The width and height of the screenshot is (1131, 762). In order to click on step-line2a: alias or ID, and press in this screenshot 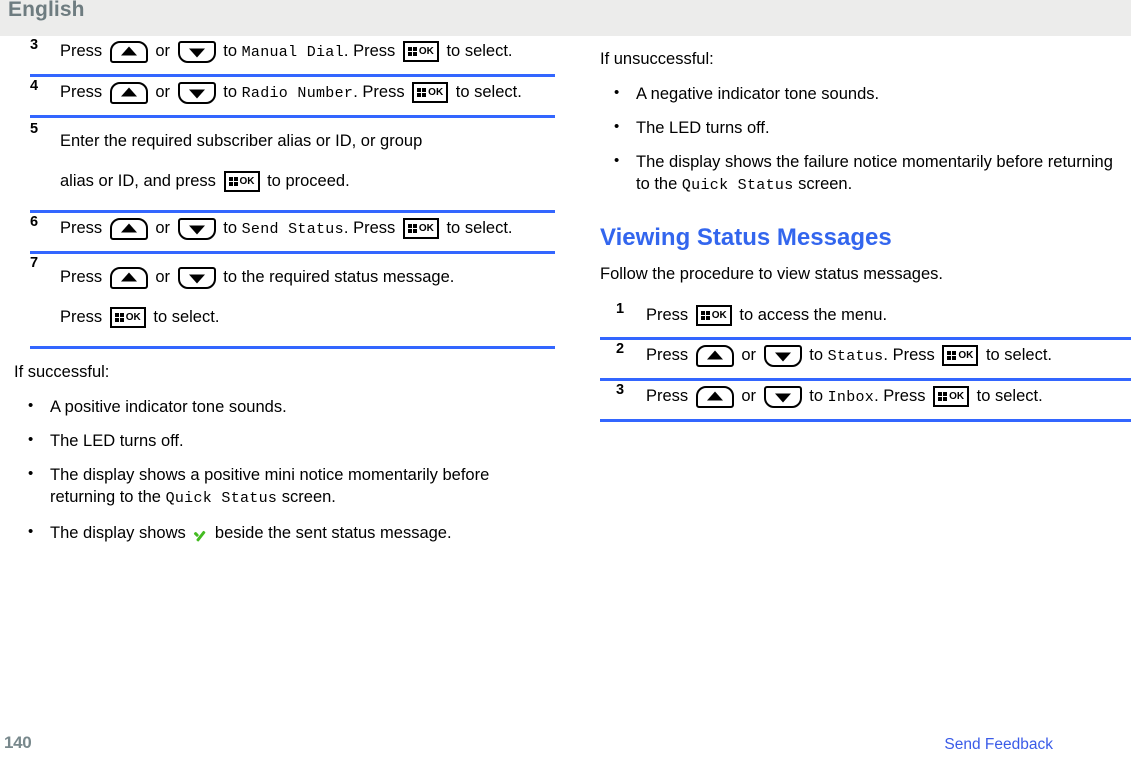, I will do `click(138, 181)`.